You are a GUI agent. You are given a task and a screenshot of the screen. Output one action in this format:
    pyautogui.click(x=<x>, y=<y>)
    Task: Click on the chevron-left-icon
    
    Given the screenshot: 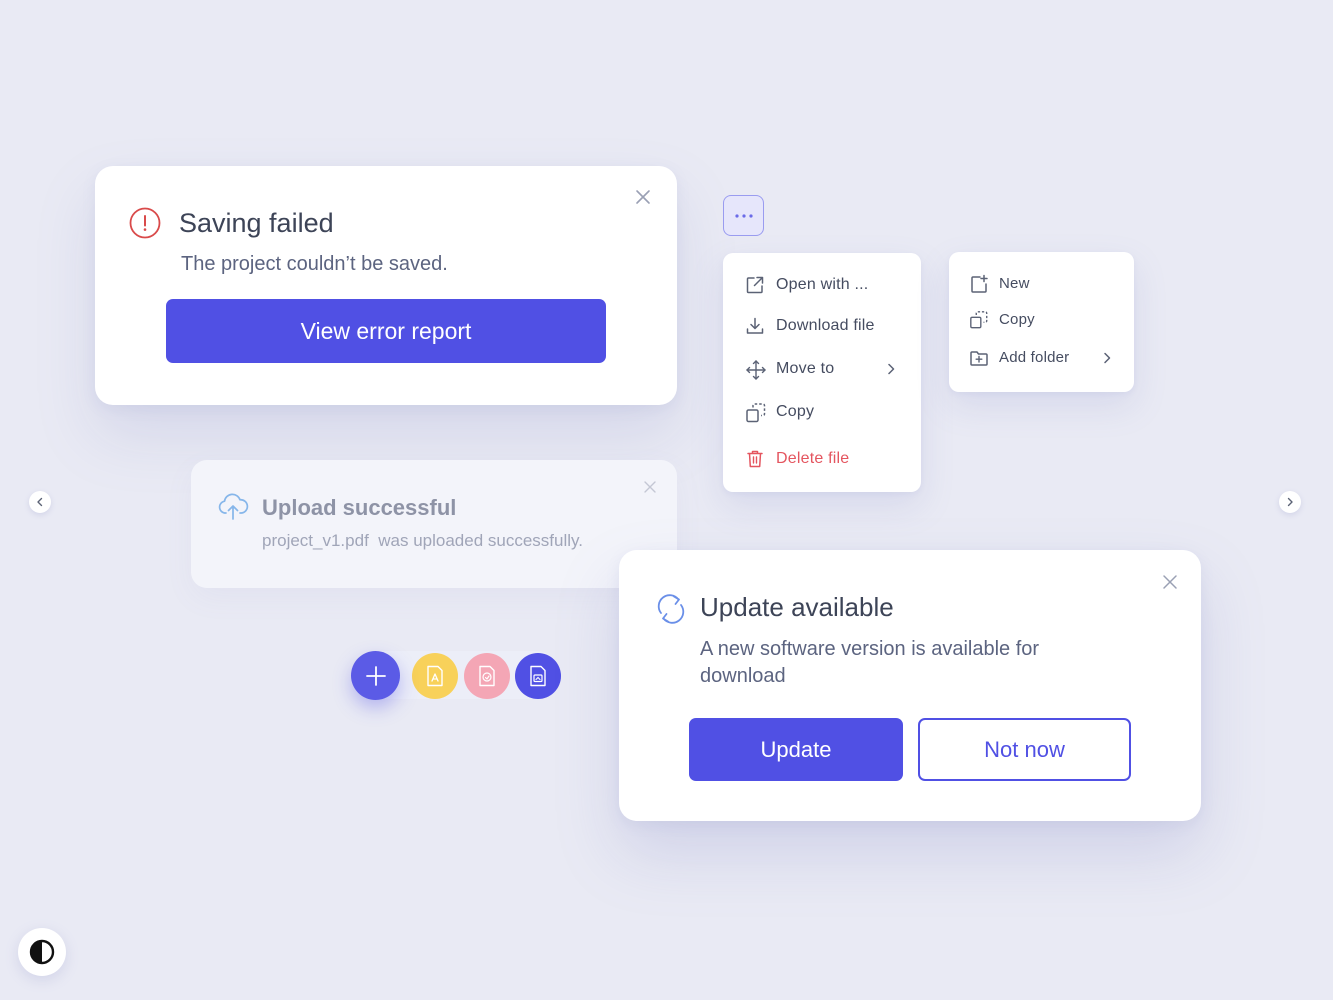 What is the action you would take?
    pyautogui.click(x=40, y=502)
    